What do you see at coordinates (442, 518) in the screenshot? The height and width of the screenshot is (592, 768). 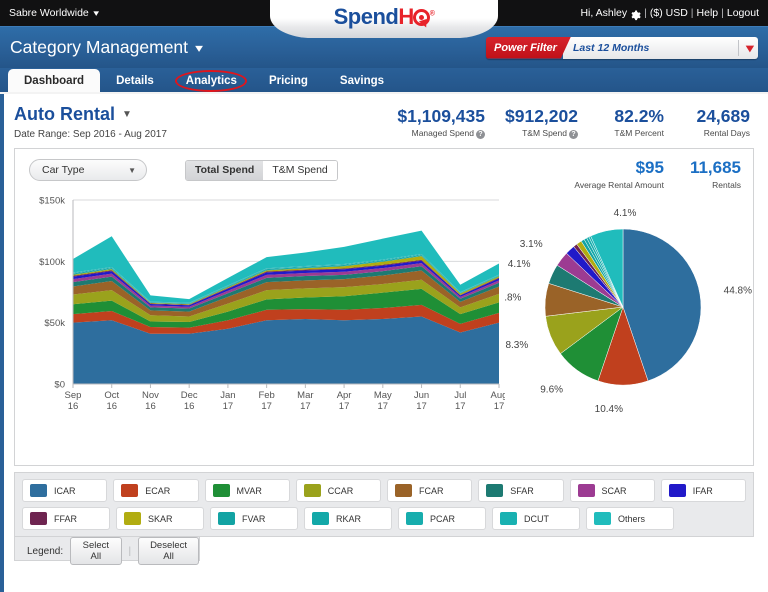 I see `legend-item-pcar: PCAR` at bounding box center [442, 518].